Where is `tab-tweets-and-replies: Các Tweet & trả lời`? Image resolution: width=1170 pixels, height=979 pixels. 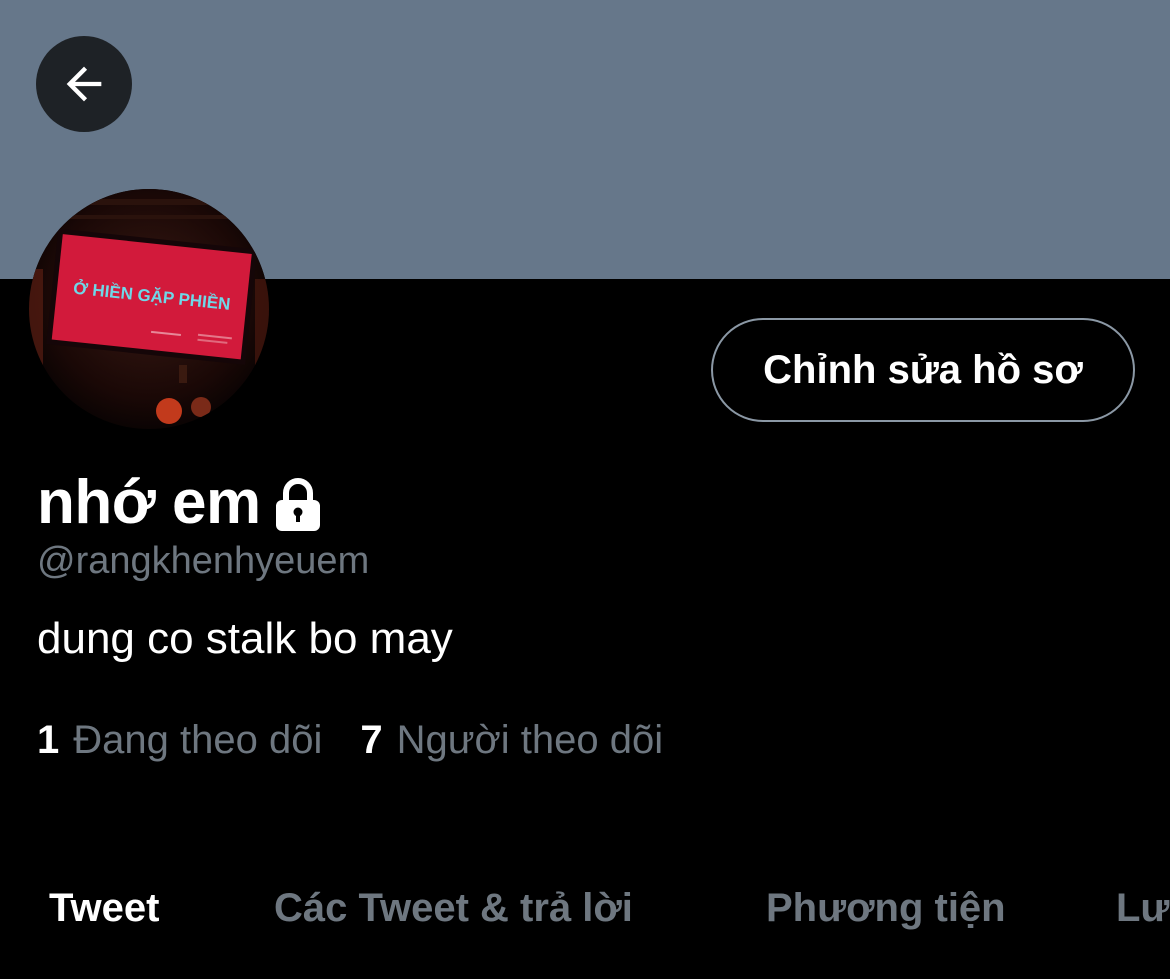 tab-tweets-and-replies: Các Tweet & trả lời is located at coordinates (453, 908).